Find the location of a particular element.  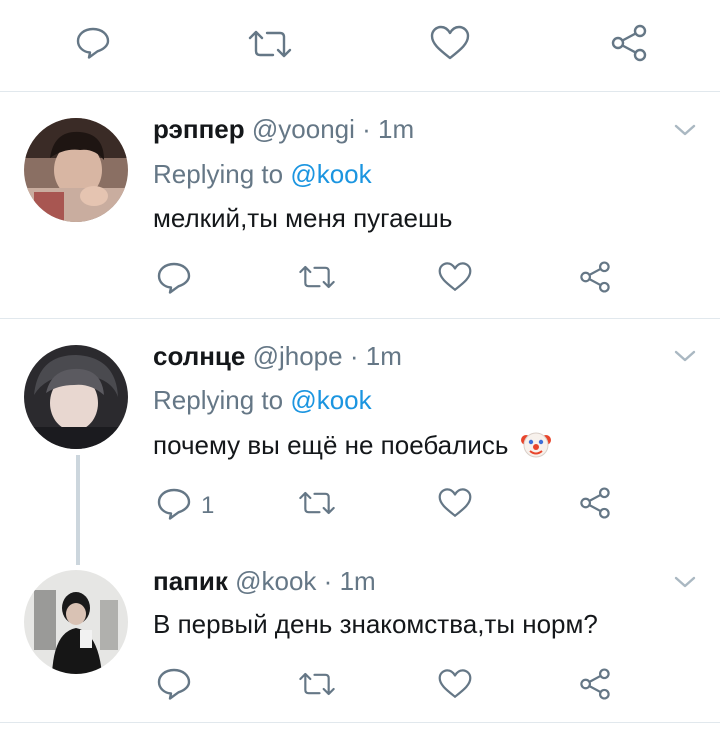

tweet-text: почему вы ещё не поебались is located at coordinates (352, 447).